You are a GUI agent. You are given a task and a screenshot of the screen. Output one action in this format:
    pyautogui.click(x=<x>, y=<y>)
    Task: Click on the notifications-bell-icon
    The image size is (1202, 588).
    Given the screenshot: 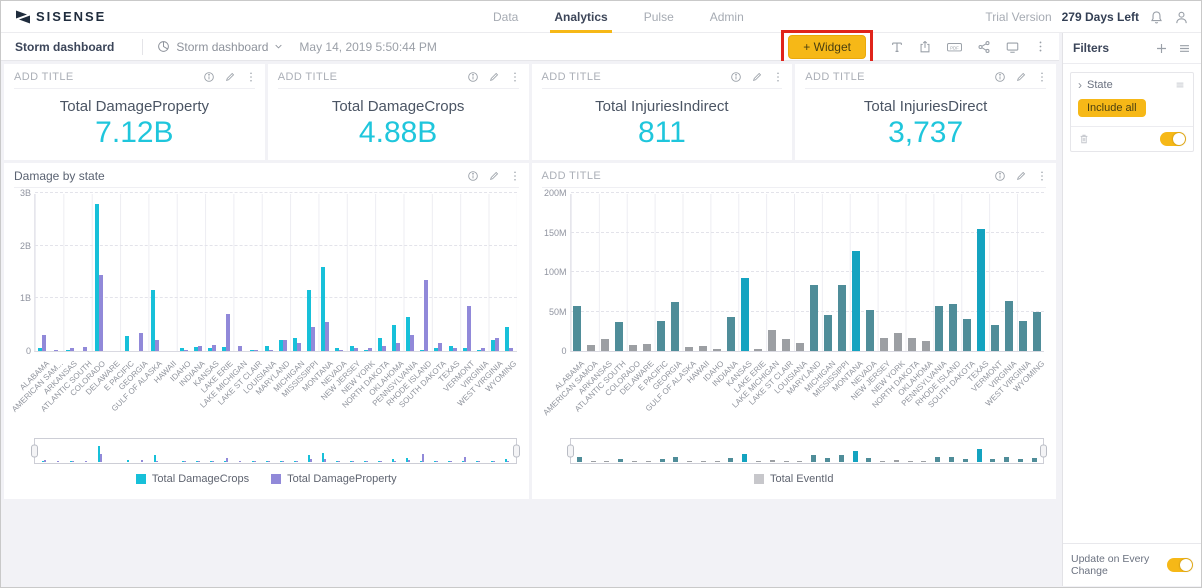 What is the action you would take?
    pyautogui.click(x=1156, y=17)
    